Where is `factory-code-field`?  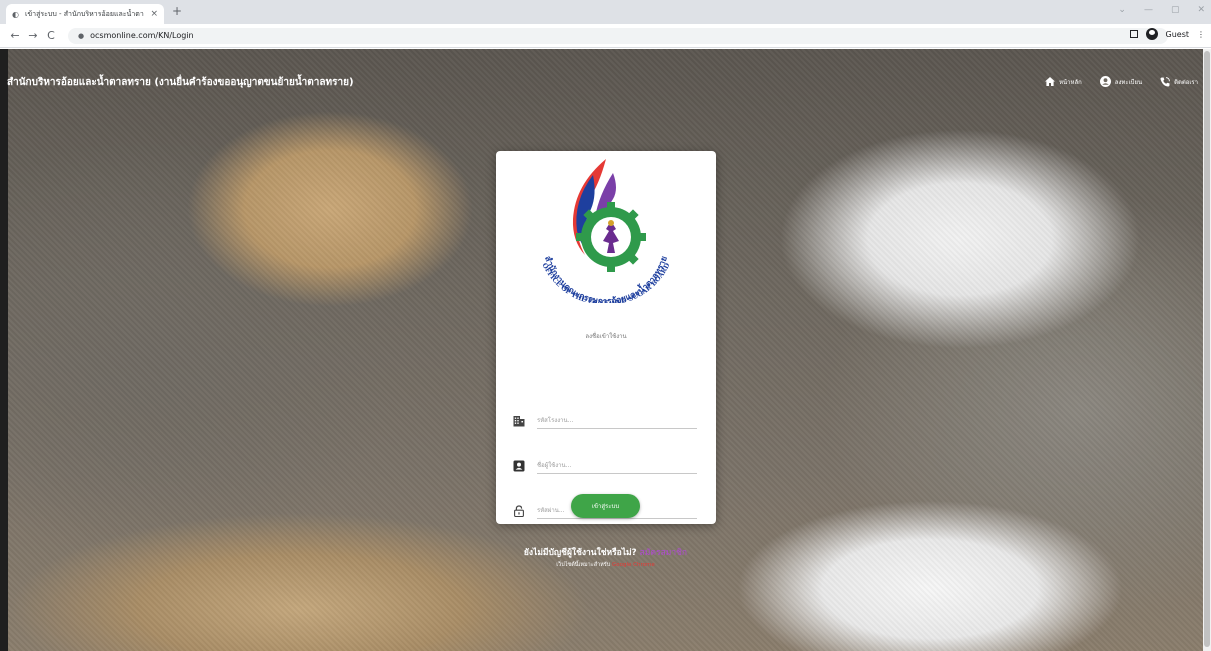 factory-code-field is located at coordinates (605, 421).